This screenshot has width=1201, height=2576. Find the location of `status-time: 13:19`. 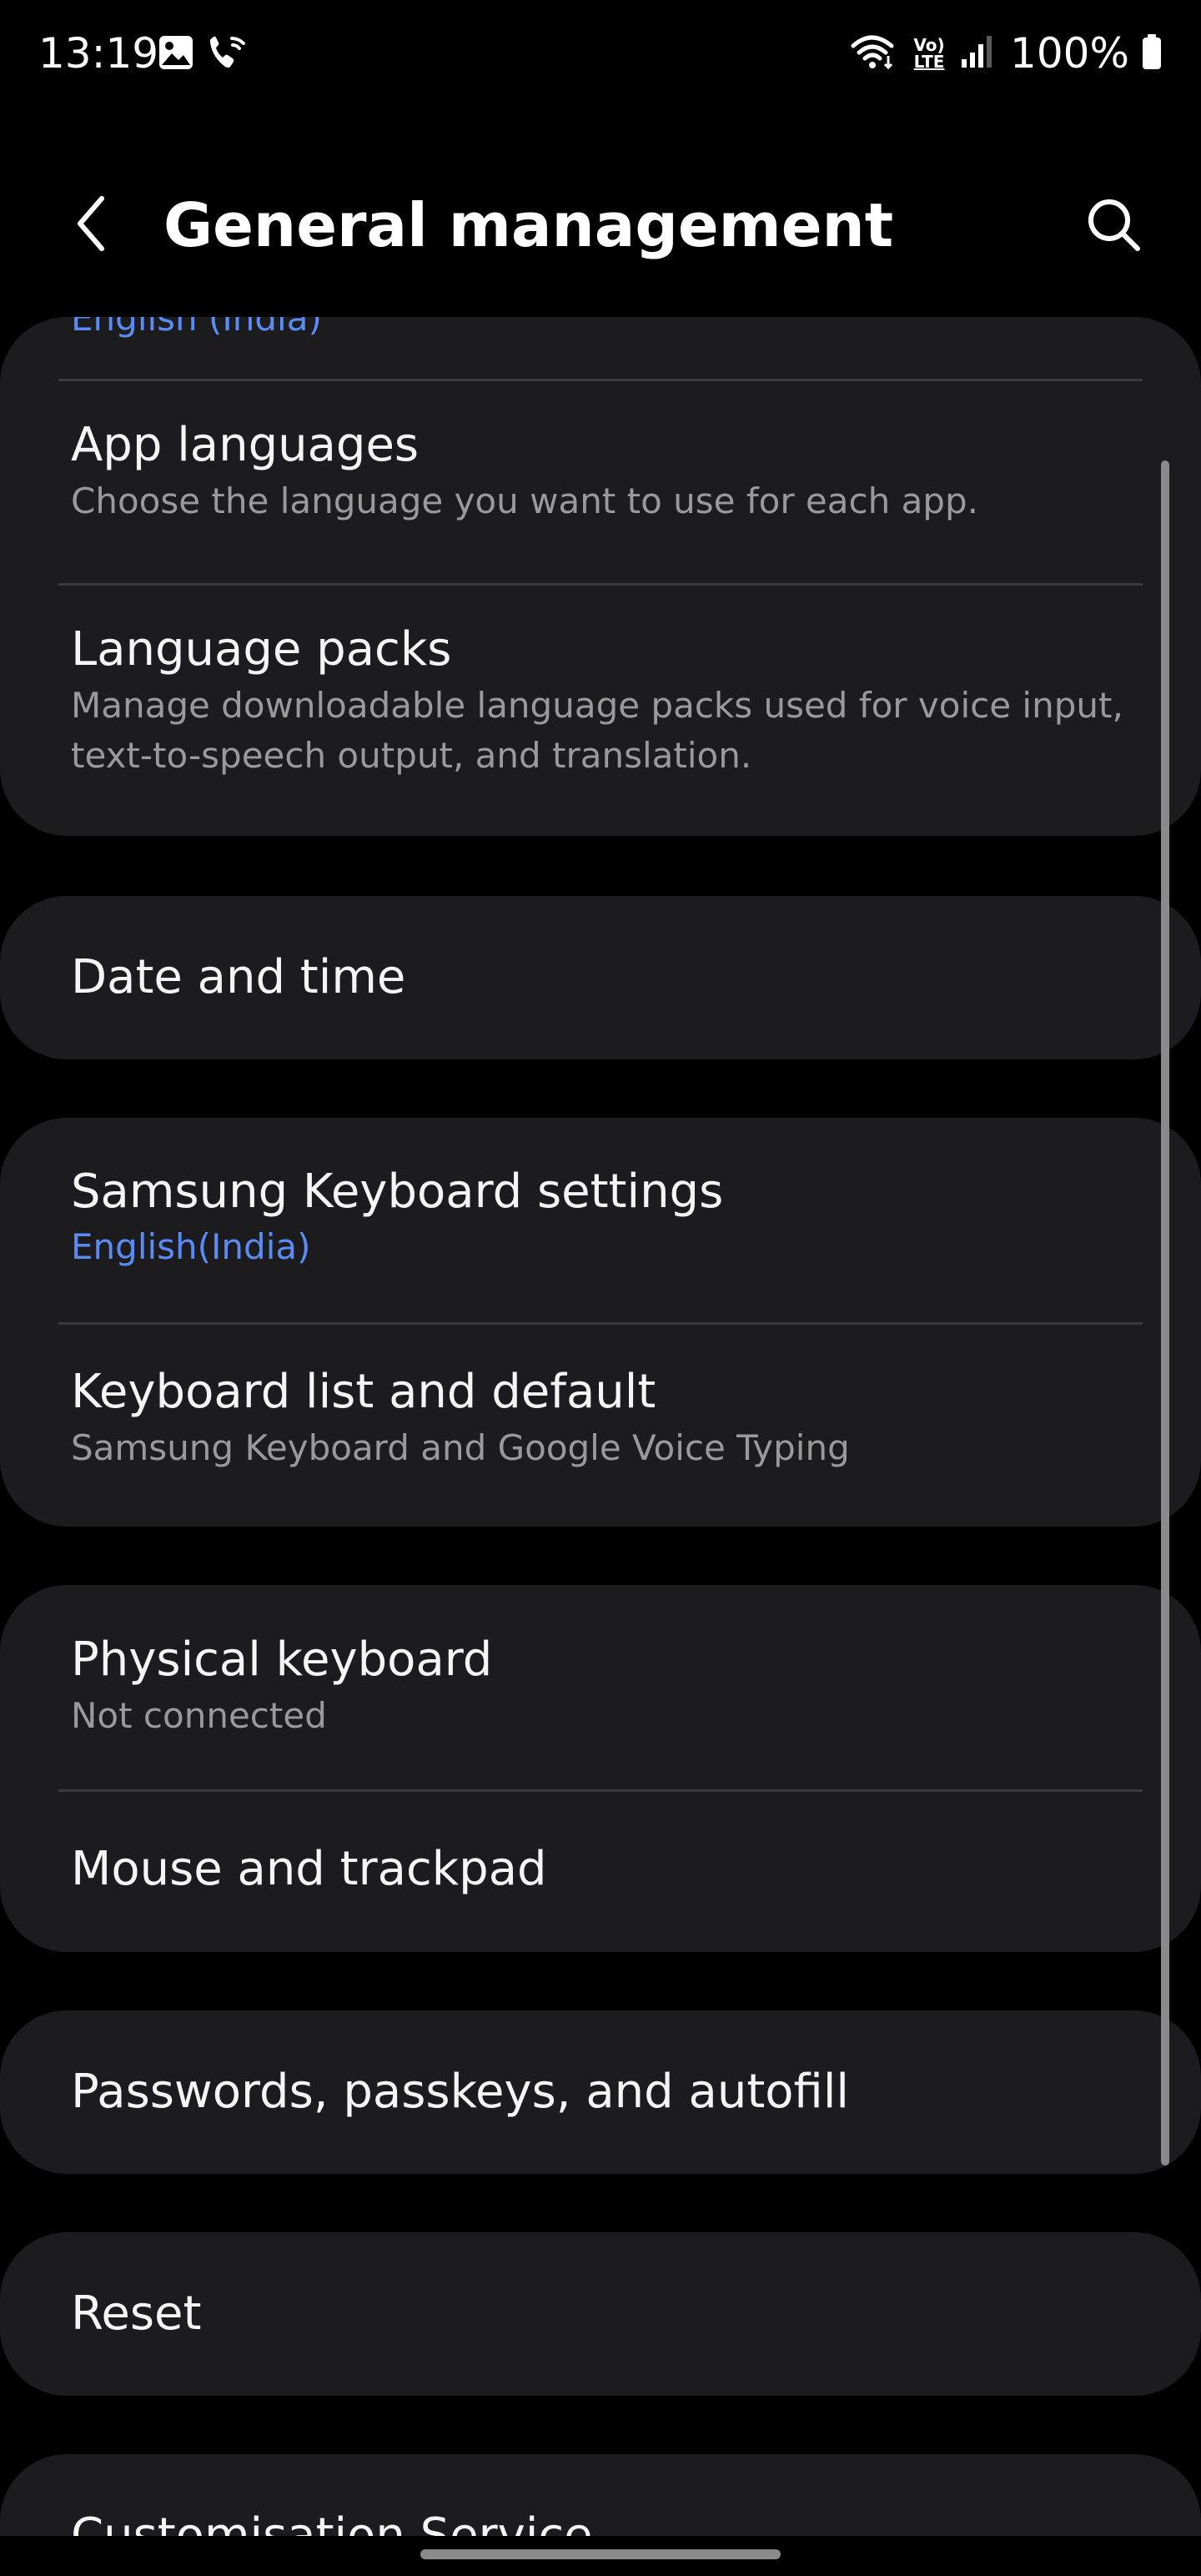

status-time: 13:19 is located at coordinates (98, 53).